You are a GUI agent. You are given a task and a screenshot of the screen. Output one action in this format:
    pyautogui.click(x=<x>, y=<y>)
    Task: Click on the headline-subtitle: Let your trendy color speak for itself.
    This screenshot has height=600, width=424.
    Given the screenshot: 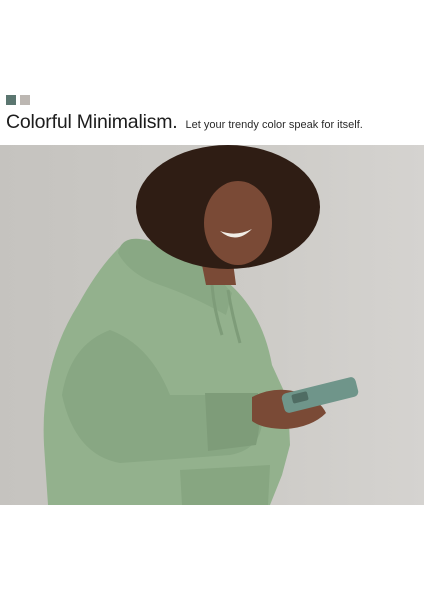 What is the action you would take?
    pyautogui.click(x=274, y=125)
    